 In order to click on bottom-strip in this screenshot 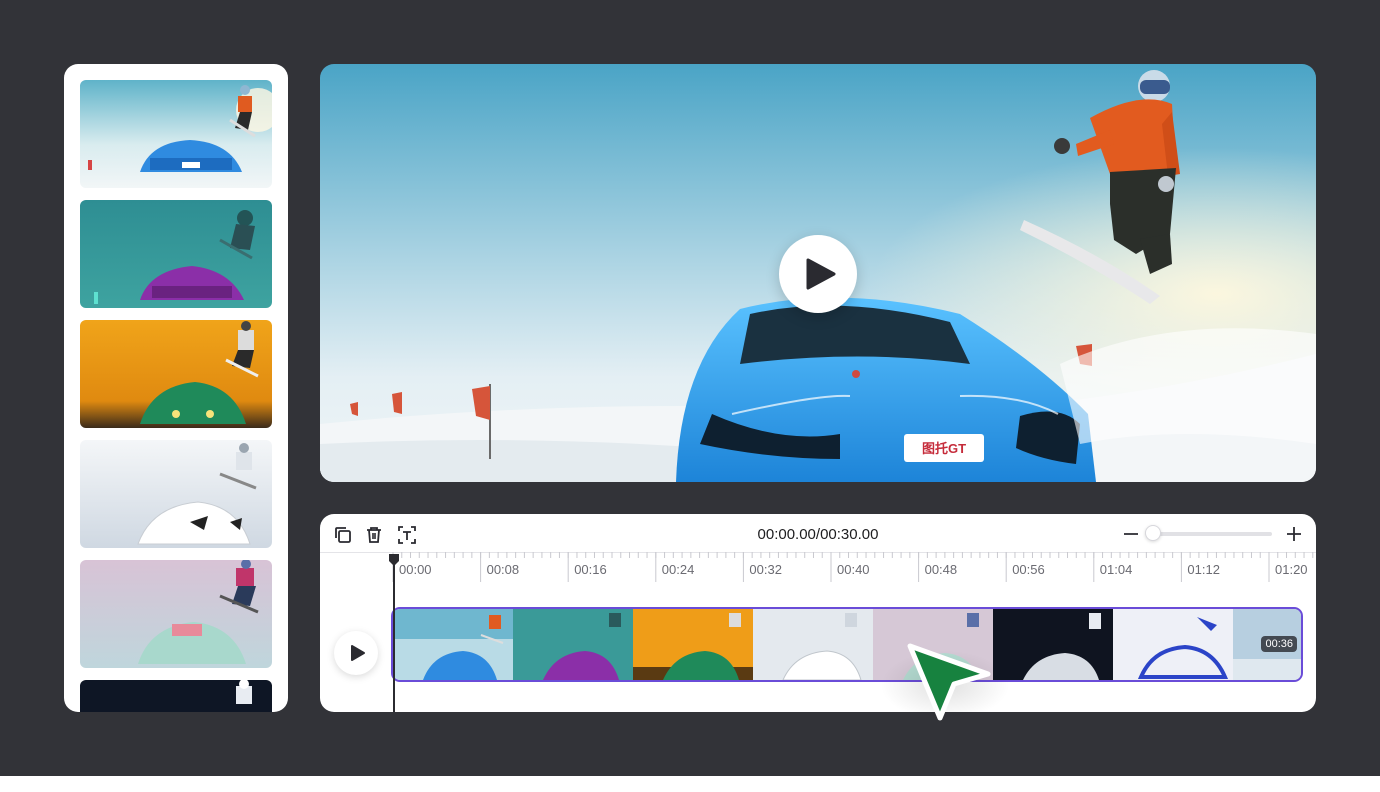, I will do `click(690, 784)`.